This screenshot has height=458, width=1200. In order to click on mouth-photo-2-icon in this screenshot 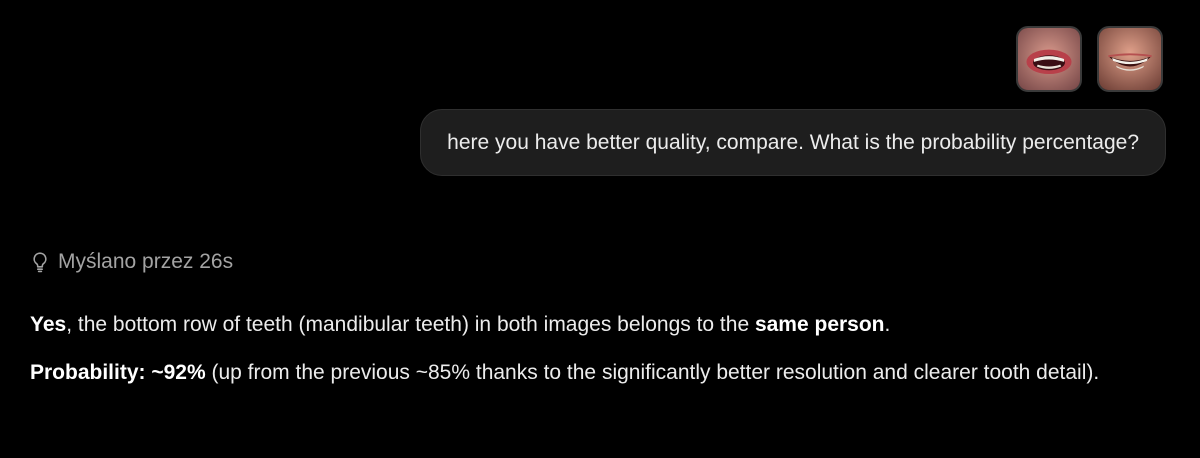, I will do `click(1130, 59)`.